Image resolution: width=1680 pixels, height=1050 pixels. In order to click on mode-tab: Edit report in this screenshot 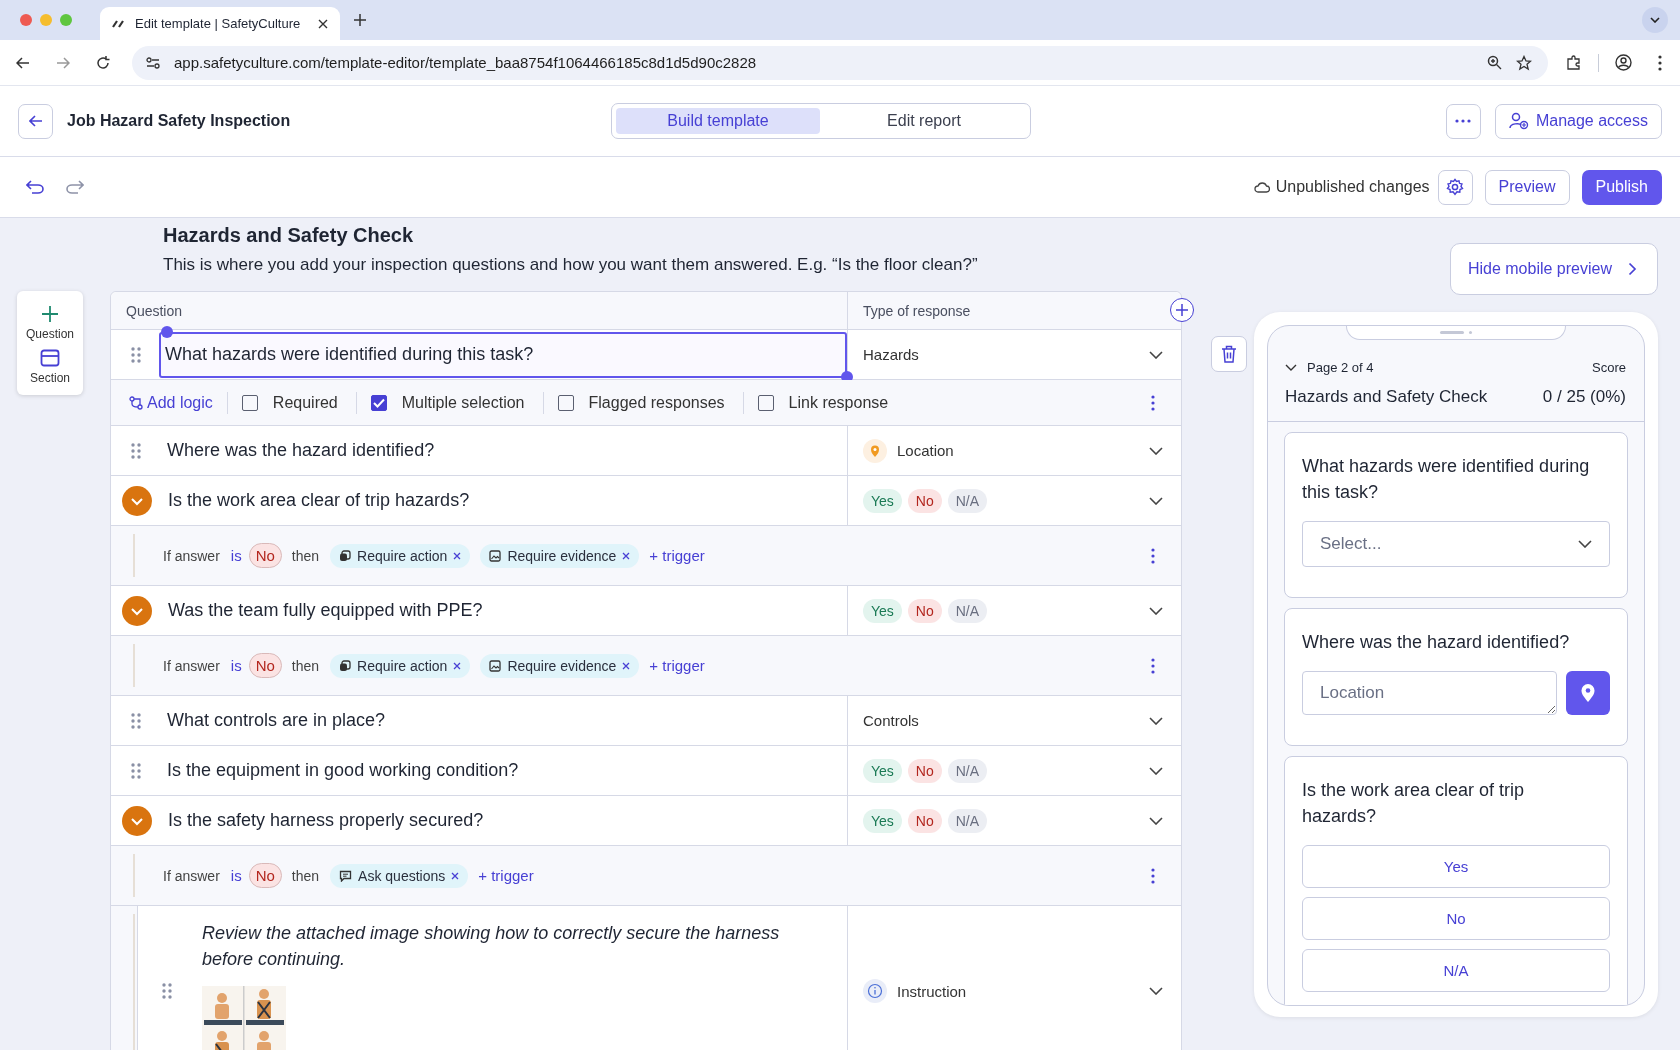, I will do `click(924, 121)`.